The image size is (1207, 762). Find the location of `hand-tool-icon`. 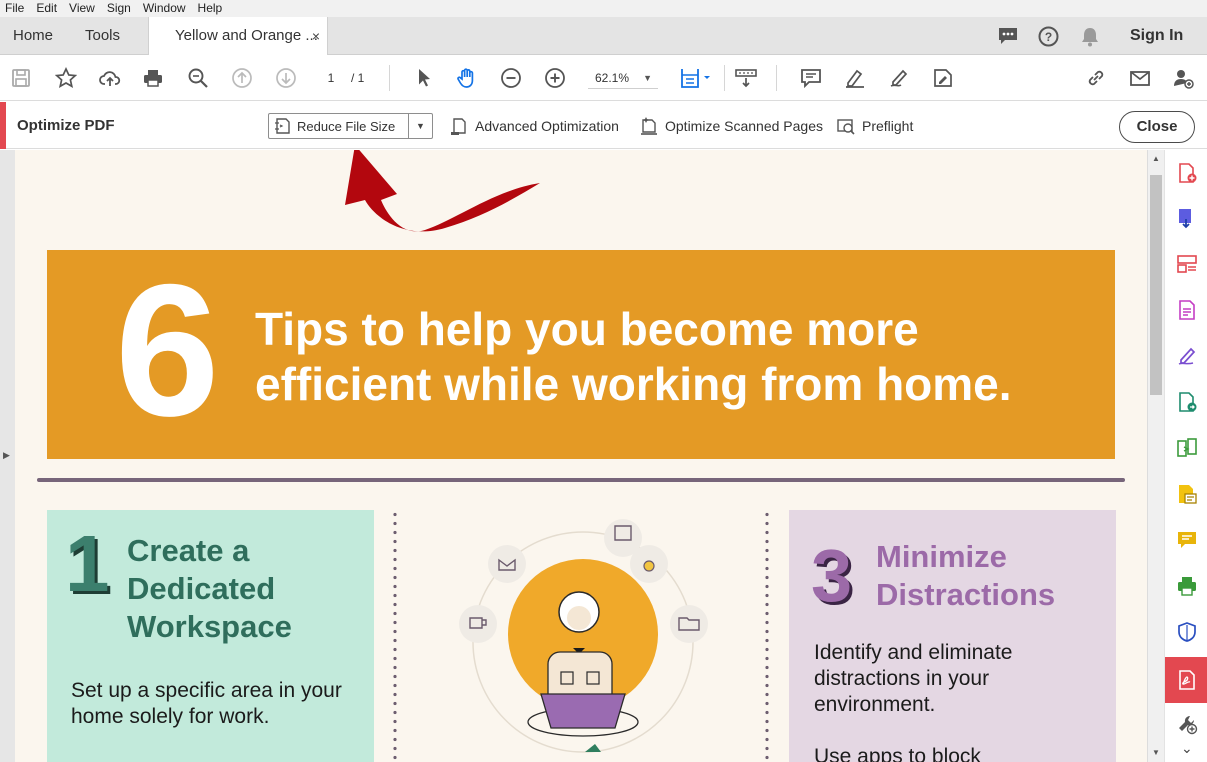

hand-tool-icon is located at coordinates (467, 78).